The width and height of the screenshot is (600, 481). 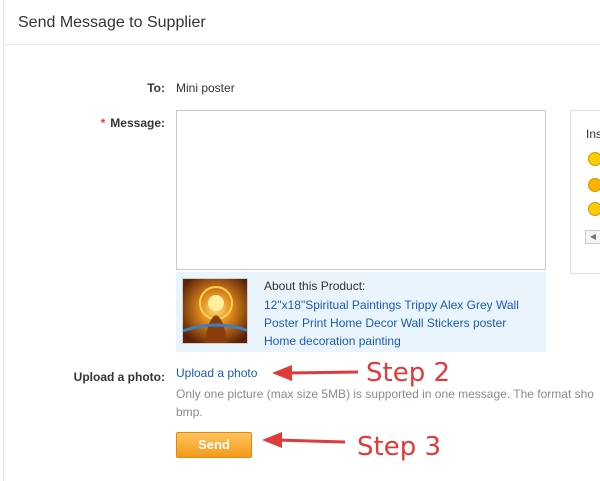 What do you see at coordinates (408, 373) in the screenshot?
I see `step2-annotation: Step 2` at bounding box center [408, 373].